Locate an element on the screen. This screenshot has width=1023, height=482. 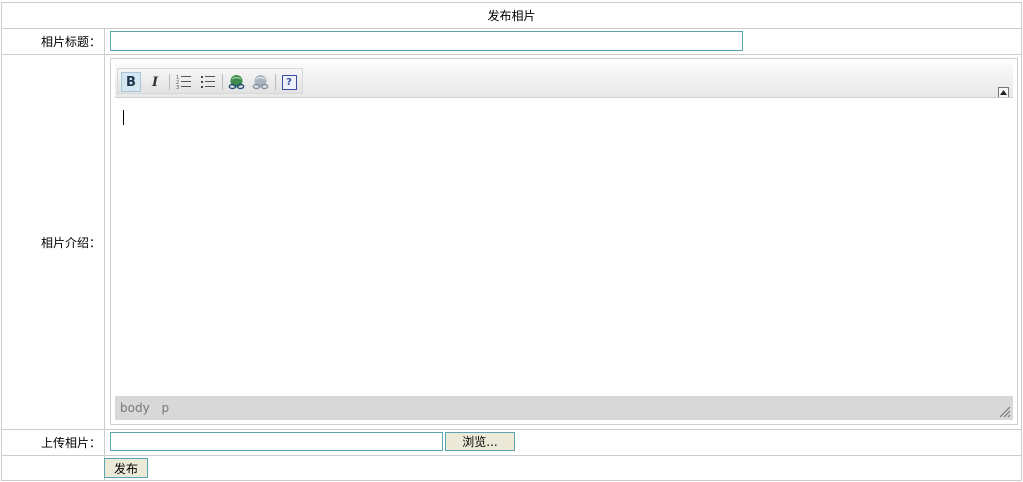
bold-button: B is located at coordinates (131, 82).